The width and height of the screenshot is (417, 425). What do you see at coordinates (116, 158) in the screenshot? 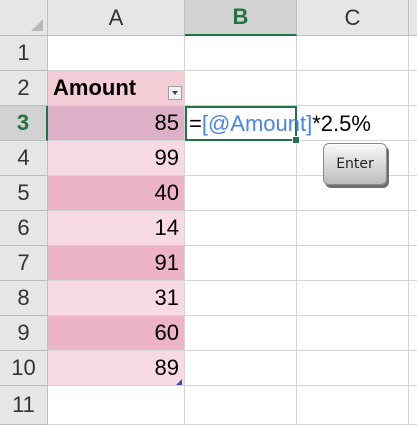
I see `amount-cell: 99` at bounding box center [116, 158].